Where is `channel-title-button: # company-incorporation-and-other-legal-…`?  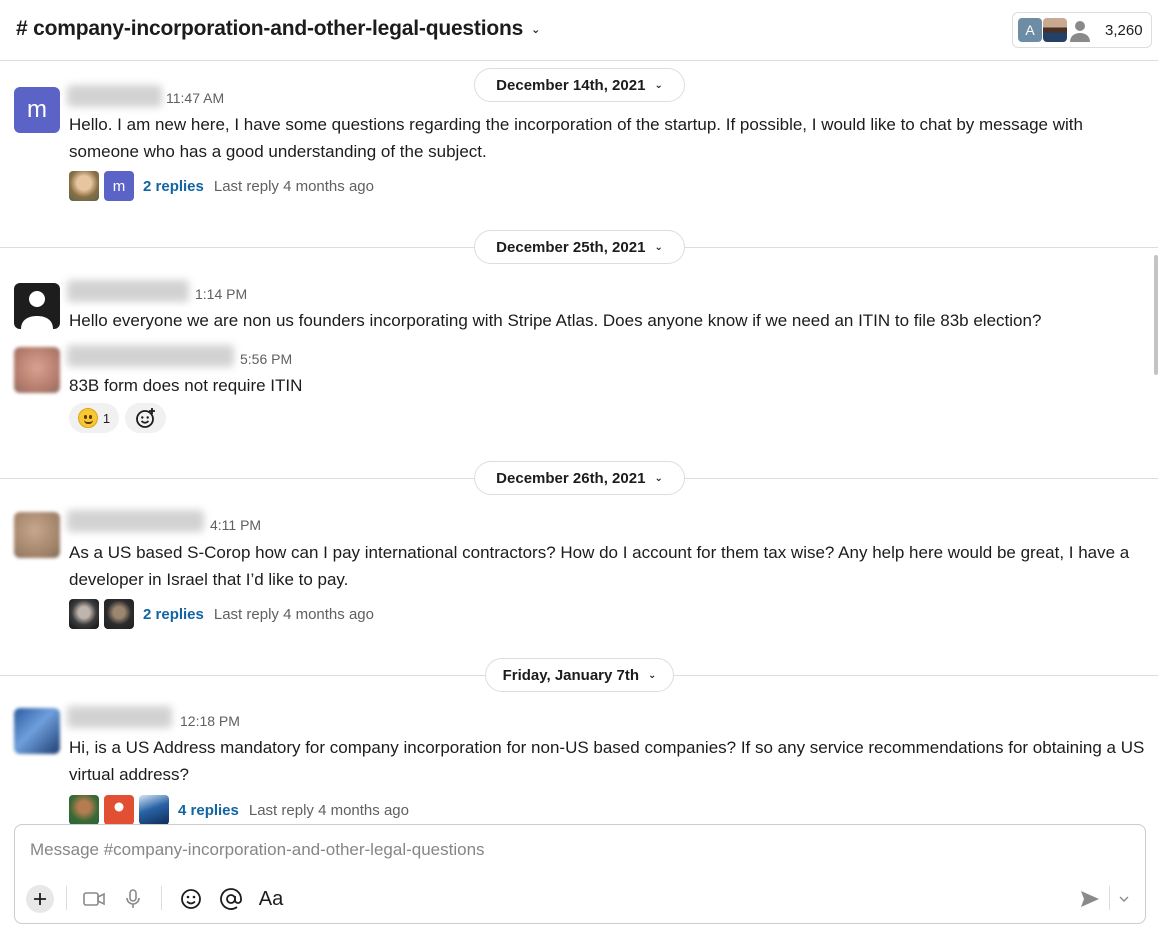 channel-title-button: # company-incorporation-and-other-legal-… is located at coordinates (278, 29).